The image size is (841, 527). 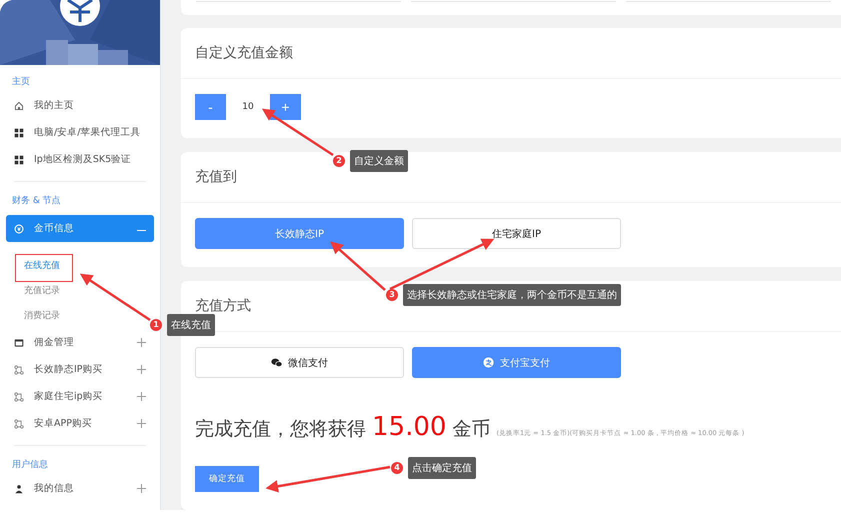 What do you see at coordinates (80, 132) in the screenshot?
I see `nav-item: 电脑/安卓/苹果代理工具` at bounding box center [80, 132].